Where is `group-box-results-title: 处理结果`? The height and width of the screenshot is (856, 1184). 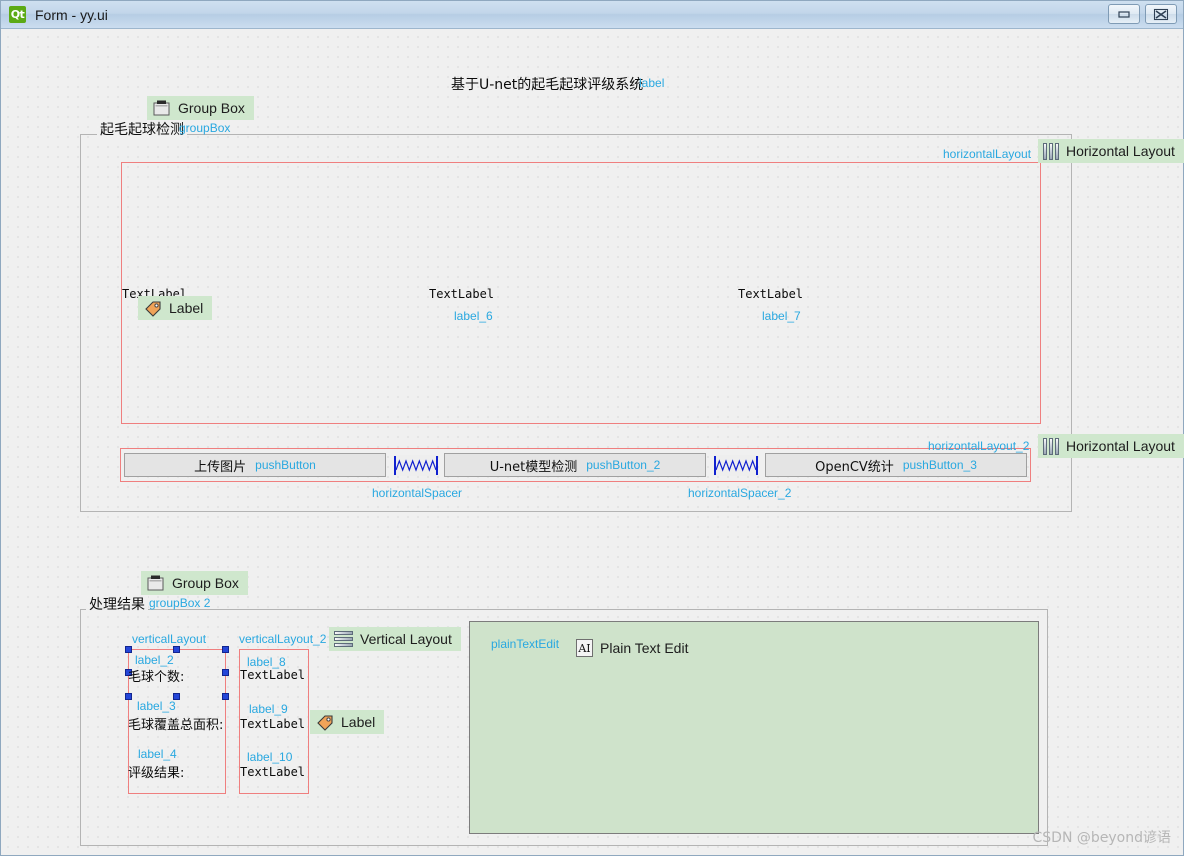
group-box-results-title: 处理结果 is located at coordinates (117, 604).